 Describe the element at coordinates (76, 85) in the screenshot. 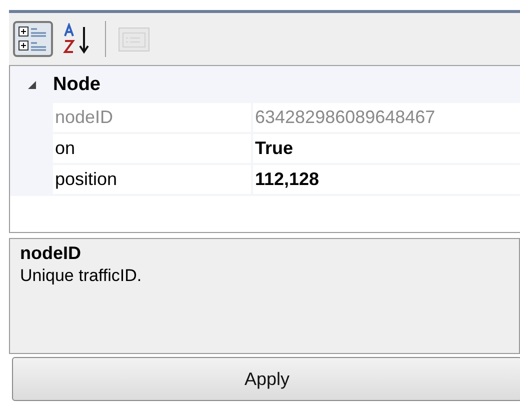

I see `category-name: Node` at that location.